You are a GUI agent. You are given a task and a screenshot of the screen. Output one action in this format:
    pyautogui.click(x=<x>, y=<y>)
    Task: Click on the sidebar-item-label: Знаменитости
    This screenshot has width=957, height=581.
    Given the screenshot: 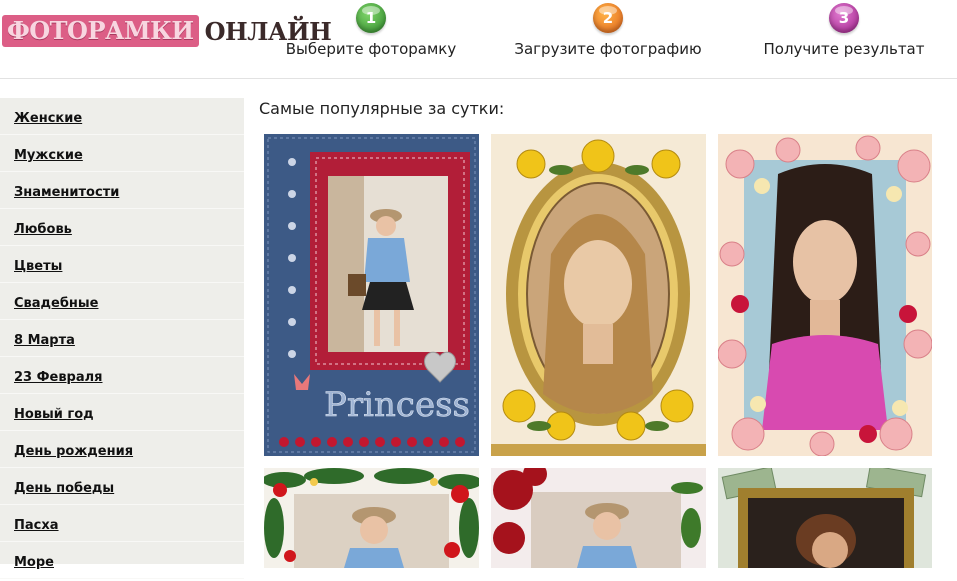 What is the action you would take?
    pyautogui.click(x=66, y=192)
    